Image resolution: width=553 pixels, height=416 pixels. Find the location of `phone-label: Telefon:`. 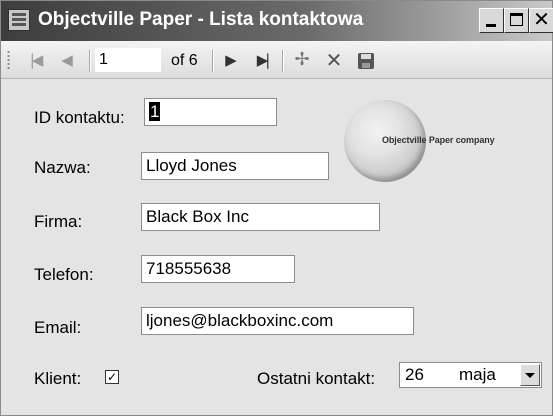

phone-label: Telefon: is located at coordinates (64, 274).